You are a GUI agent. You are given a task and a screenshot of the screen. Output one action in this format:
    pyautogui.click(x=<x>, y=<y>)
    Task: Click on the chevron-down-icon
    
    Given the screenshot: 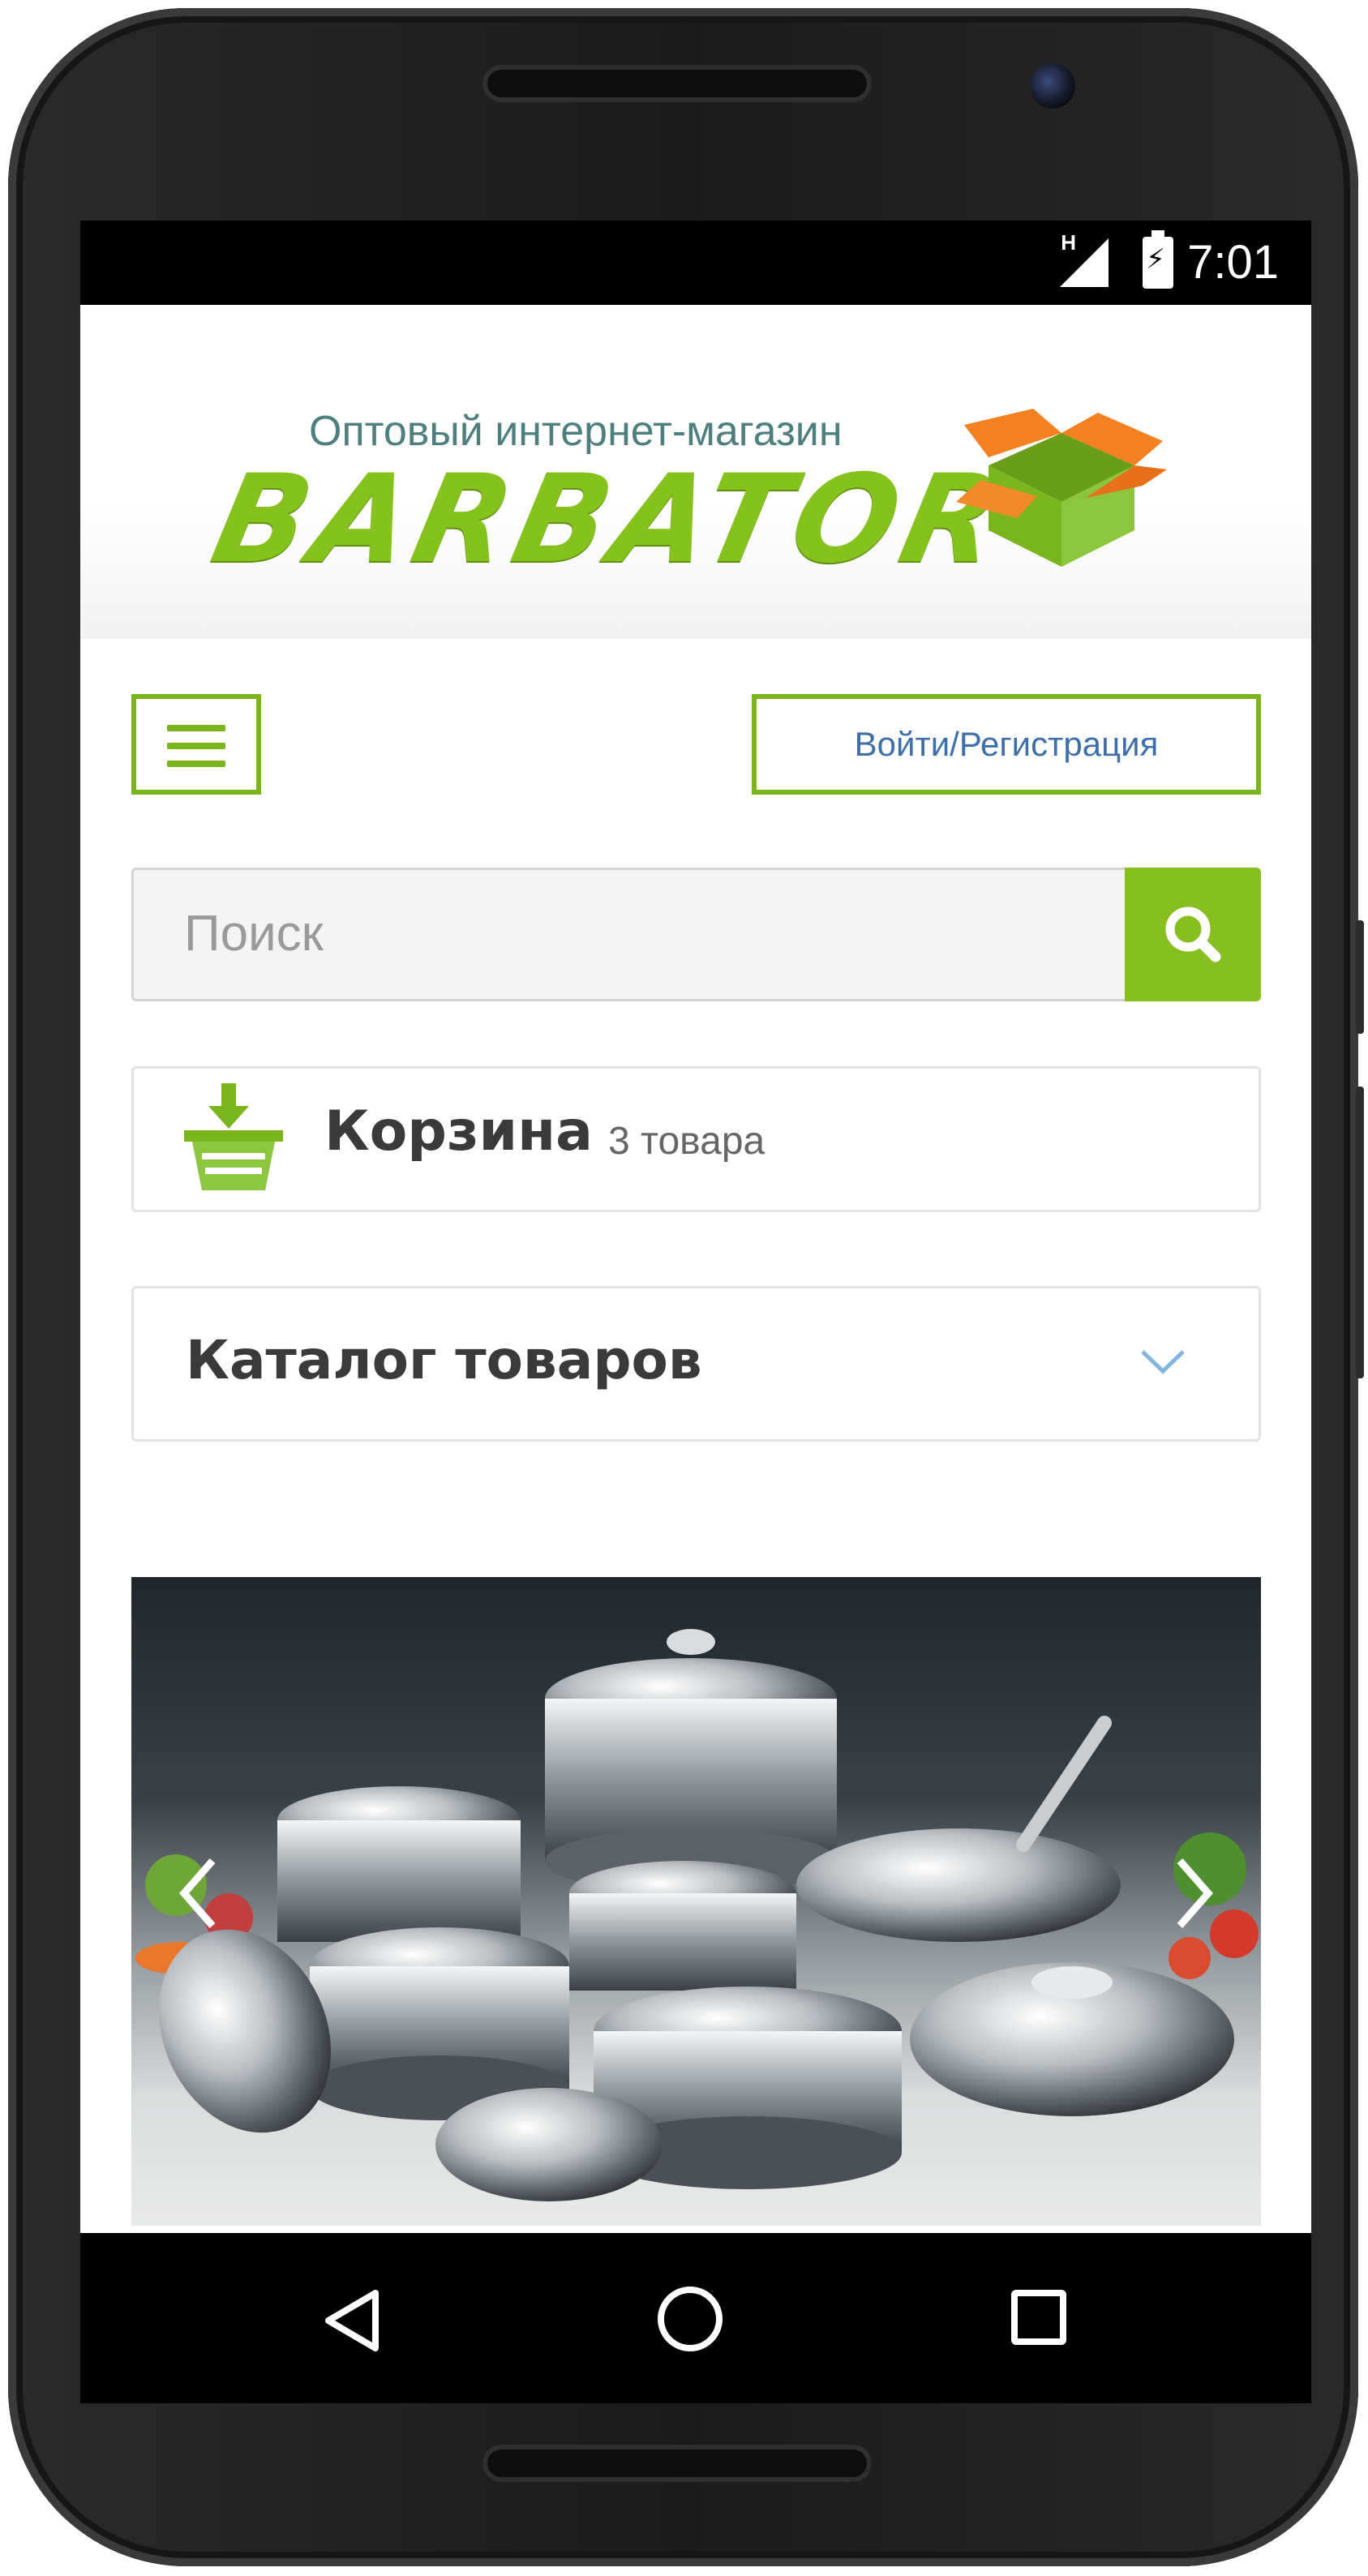 What is the action you would take?
    pyautogui.click(x=1163, y=1362)
    